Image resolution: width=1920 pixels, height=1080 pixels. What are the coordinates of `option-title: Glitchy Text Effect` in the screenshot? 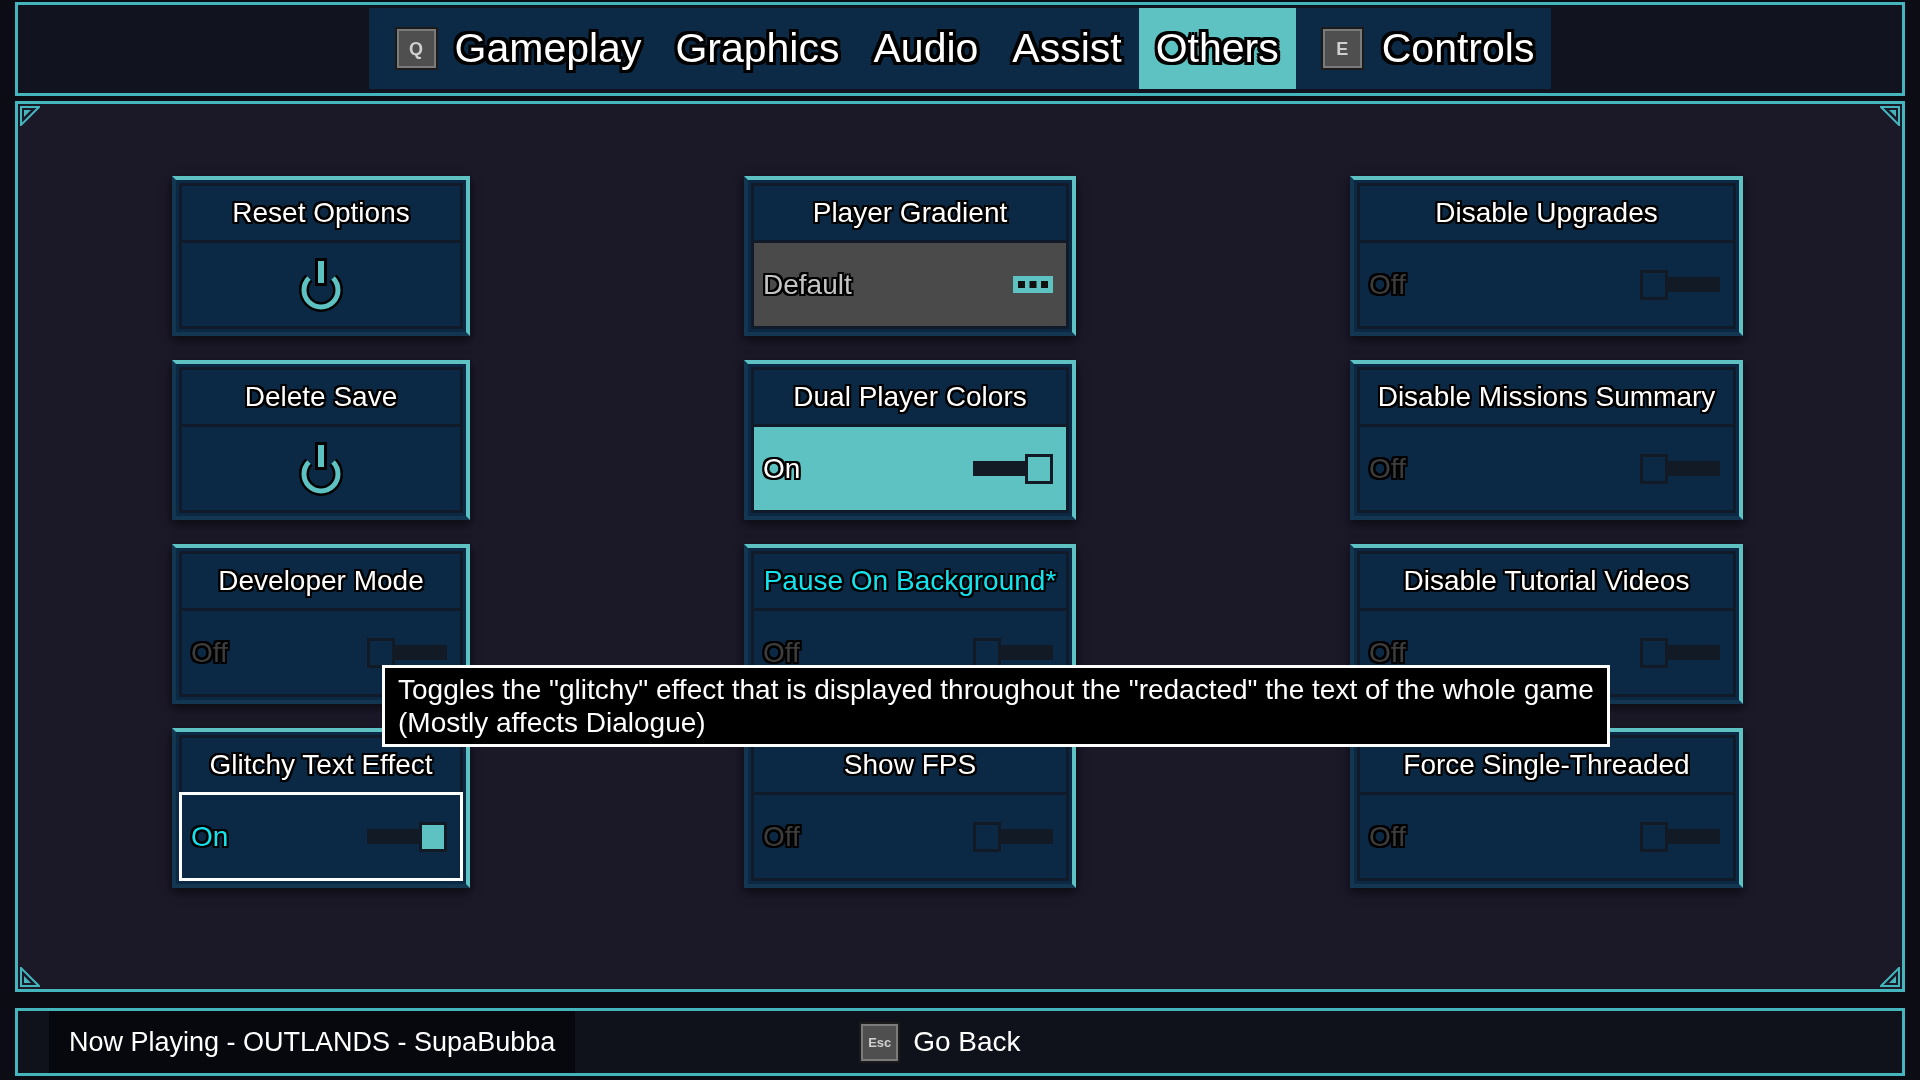 It's located at (321, 765).